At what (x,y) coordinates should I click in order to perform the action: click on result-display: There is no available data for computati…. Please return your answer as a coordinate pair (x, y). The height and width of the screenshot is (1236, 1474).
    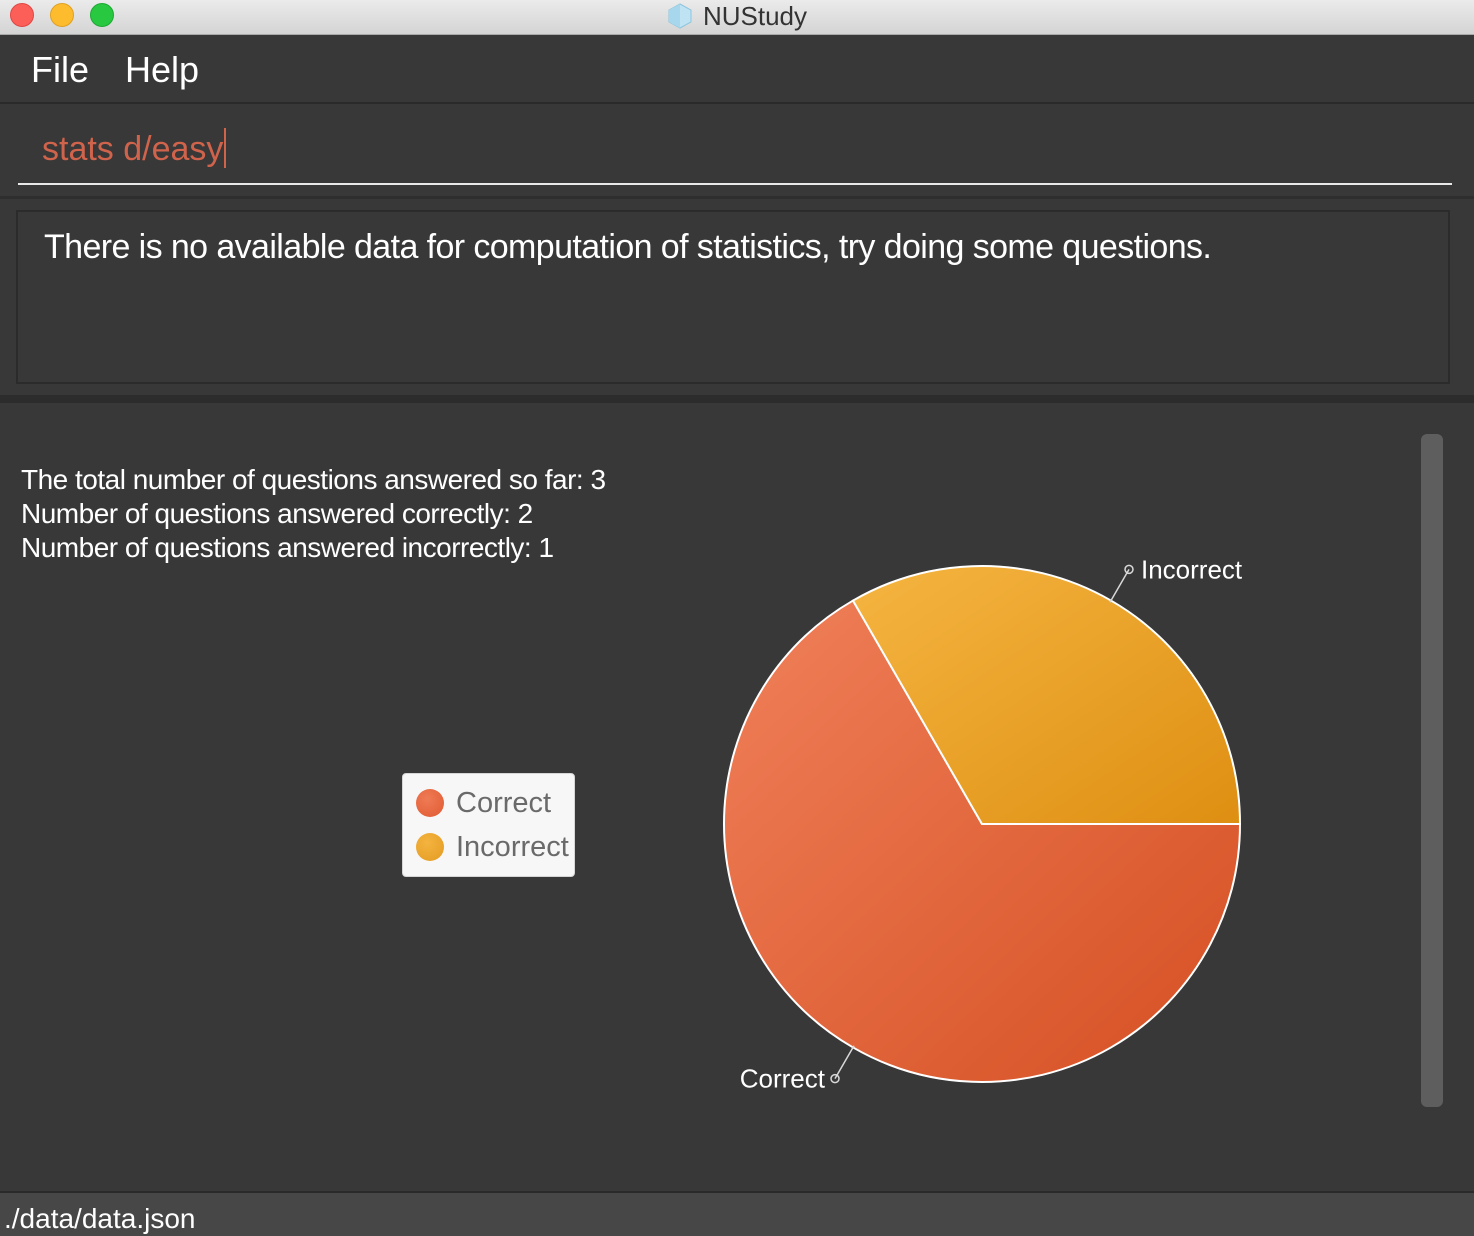
    Looking at the image, I should click on (733, 297).